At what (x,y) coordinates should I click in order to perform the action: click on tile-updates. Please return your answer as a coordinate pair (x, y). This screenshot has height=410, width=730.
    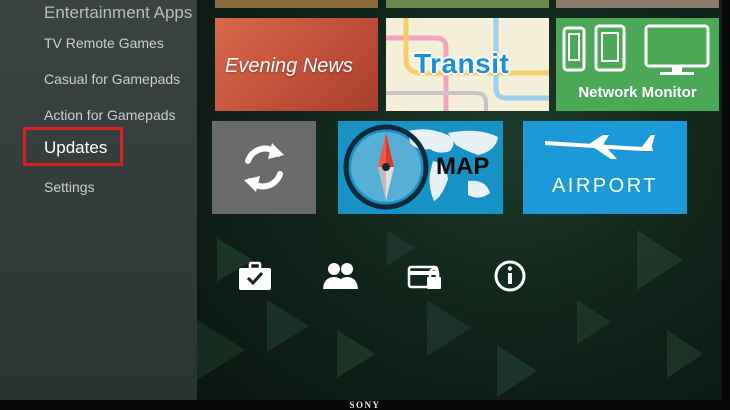
    Looking at the image, I should click on (264, 167).